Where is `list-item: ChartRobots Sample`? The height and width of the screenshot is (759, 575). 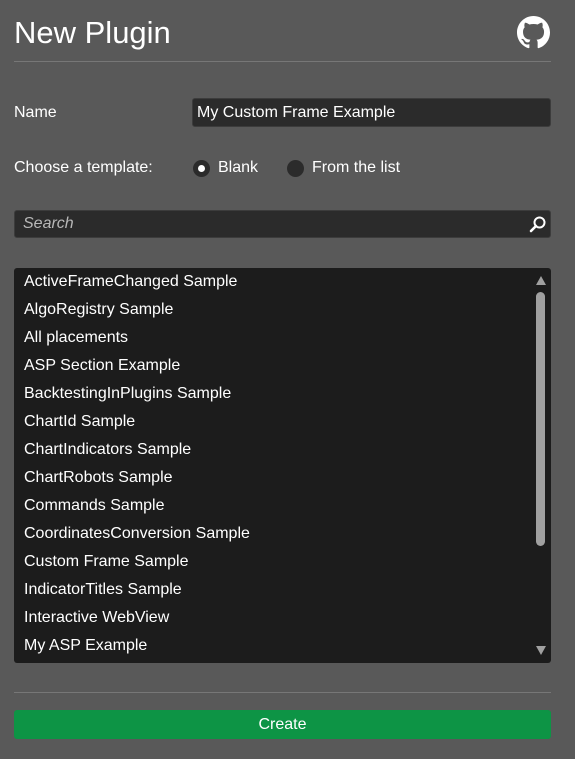 list-item: ChartRobots Sample is located at coordinates (271, 478).